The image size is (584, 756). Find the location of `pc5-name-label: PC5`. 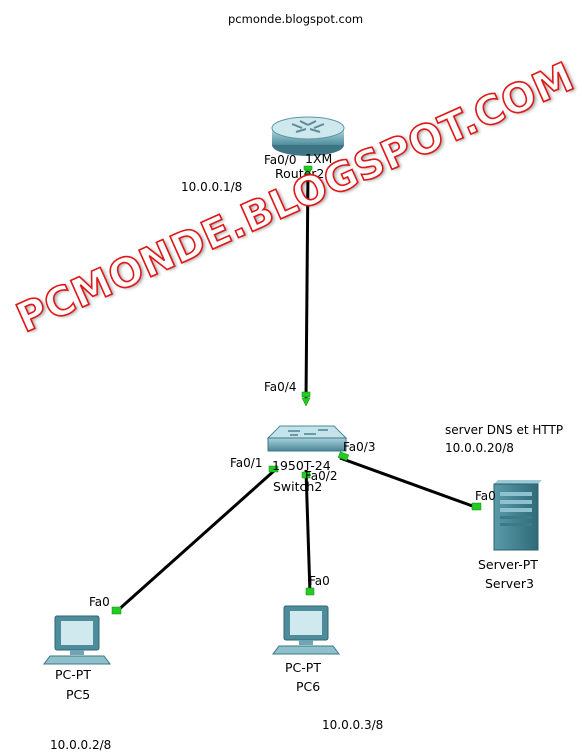

pc5-name-label: PC5 is located at coordinates (78, 694).